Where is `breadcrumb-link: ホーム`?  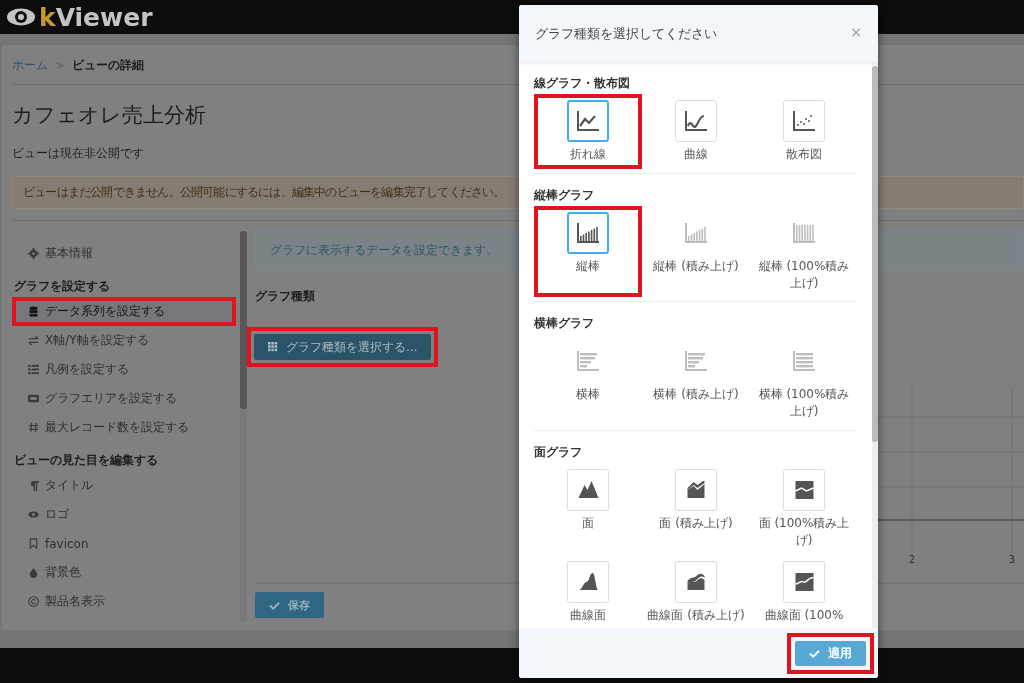
breadcrumb-link: ホーム is located at coordinates (30, 65).